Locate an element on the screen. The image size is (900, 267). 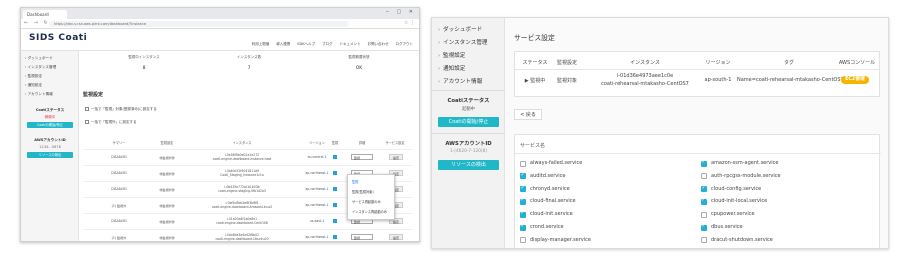
logo: SIDS Coati is located at coordinates (58, 38).